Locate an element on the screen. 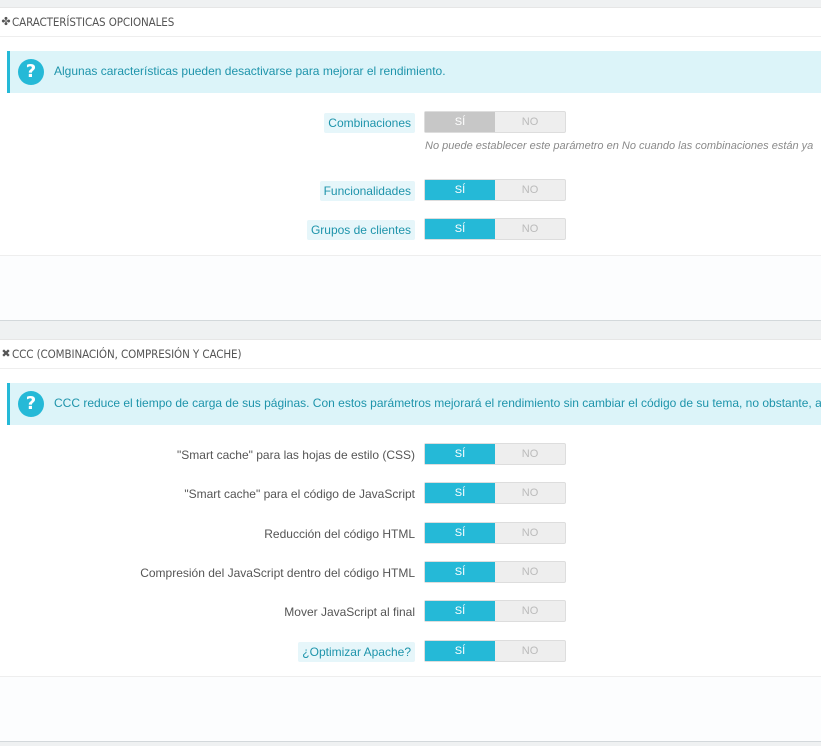 Image resolution: width=821 pixels, height=746 pixels. html-min-label: Reducción del código HTML is located at coordinates (339, 534).